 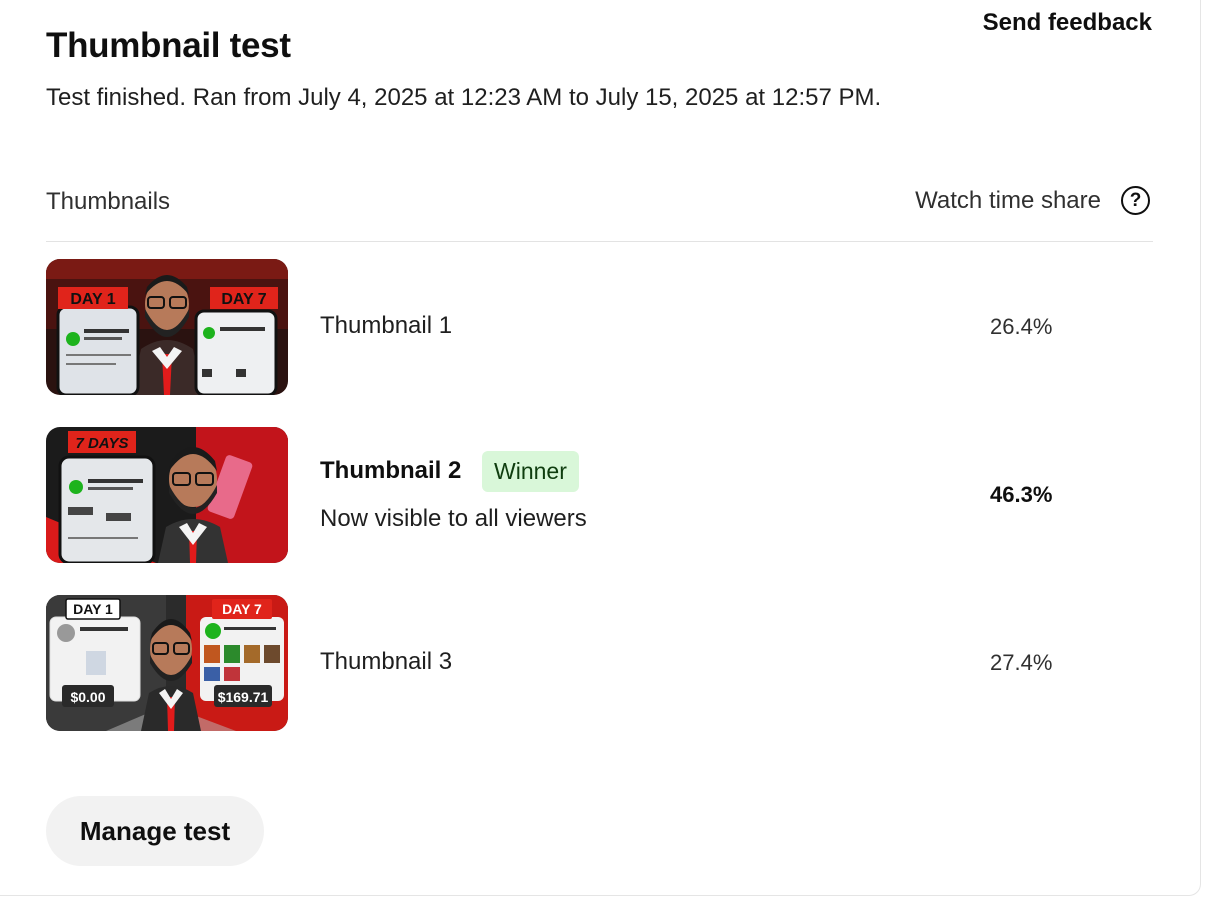 I want to click on manage-test-button: Manage test, so click(x=155, y=831).